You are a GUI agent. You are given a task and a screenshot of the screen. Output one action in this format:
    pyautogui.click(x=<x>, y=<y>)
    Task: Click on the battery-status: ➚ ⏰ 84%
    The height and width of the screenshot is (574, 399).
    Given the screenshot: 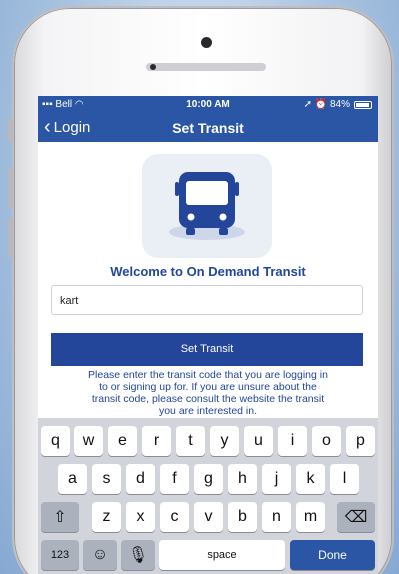 What is the action you would take?
    pyautogui.click(x=327, y=104)
    